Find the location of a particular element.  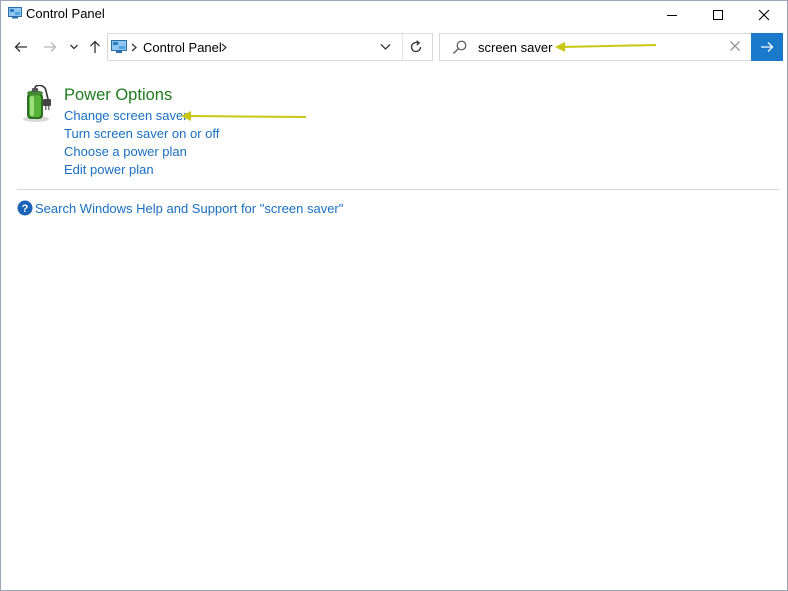

recent-locations-button is located at coordinates (74, 47).